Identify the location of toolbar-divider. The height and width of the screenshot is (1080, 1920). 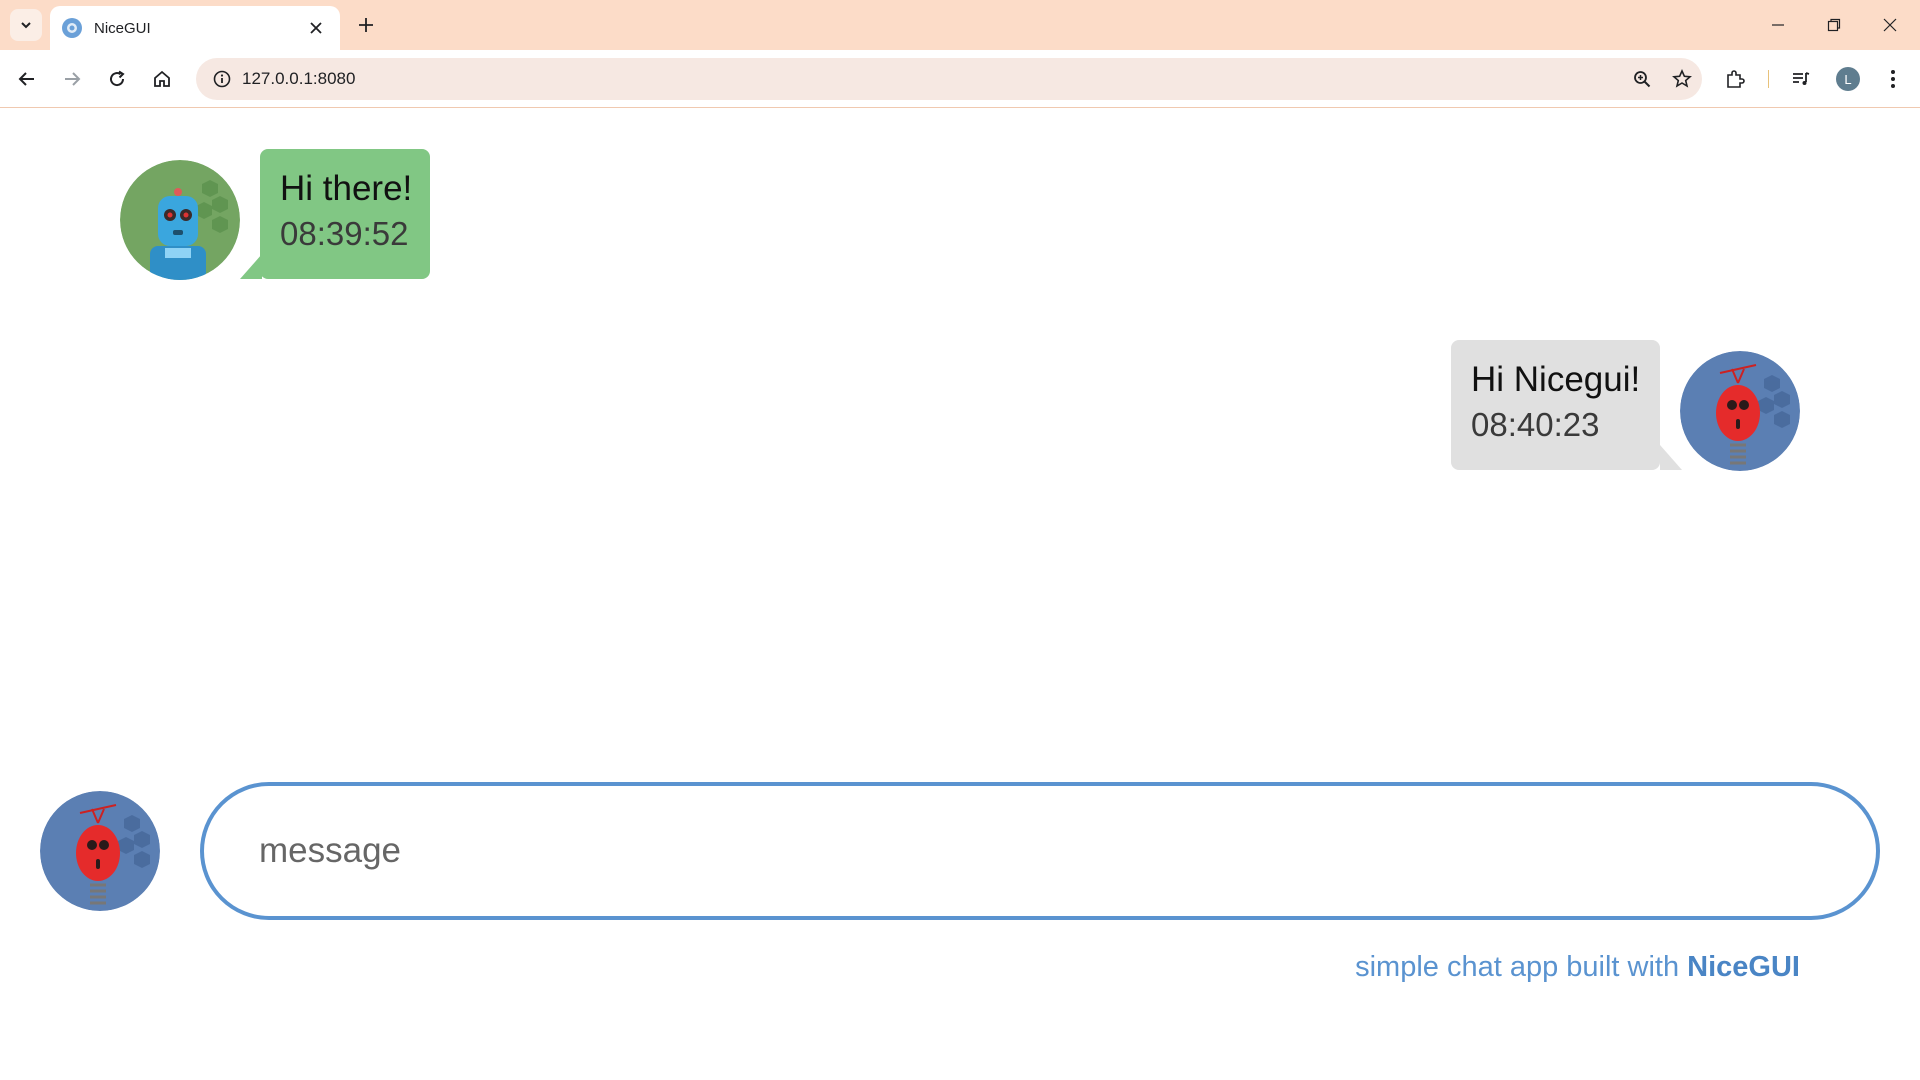
(1768, 79).